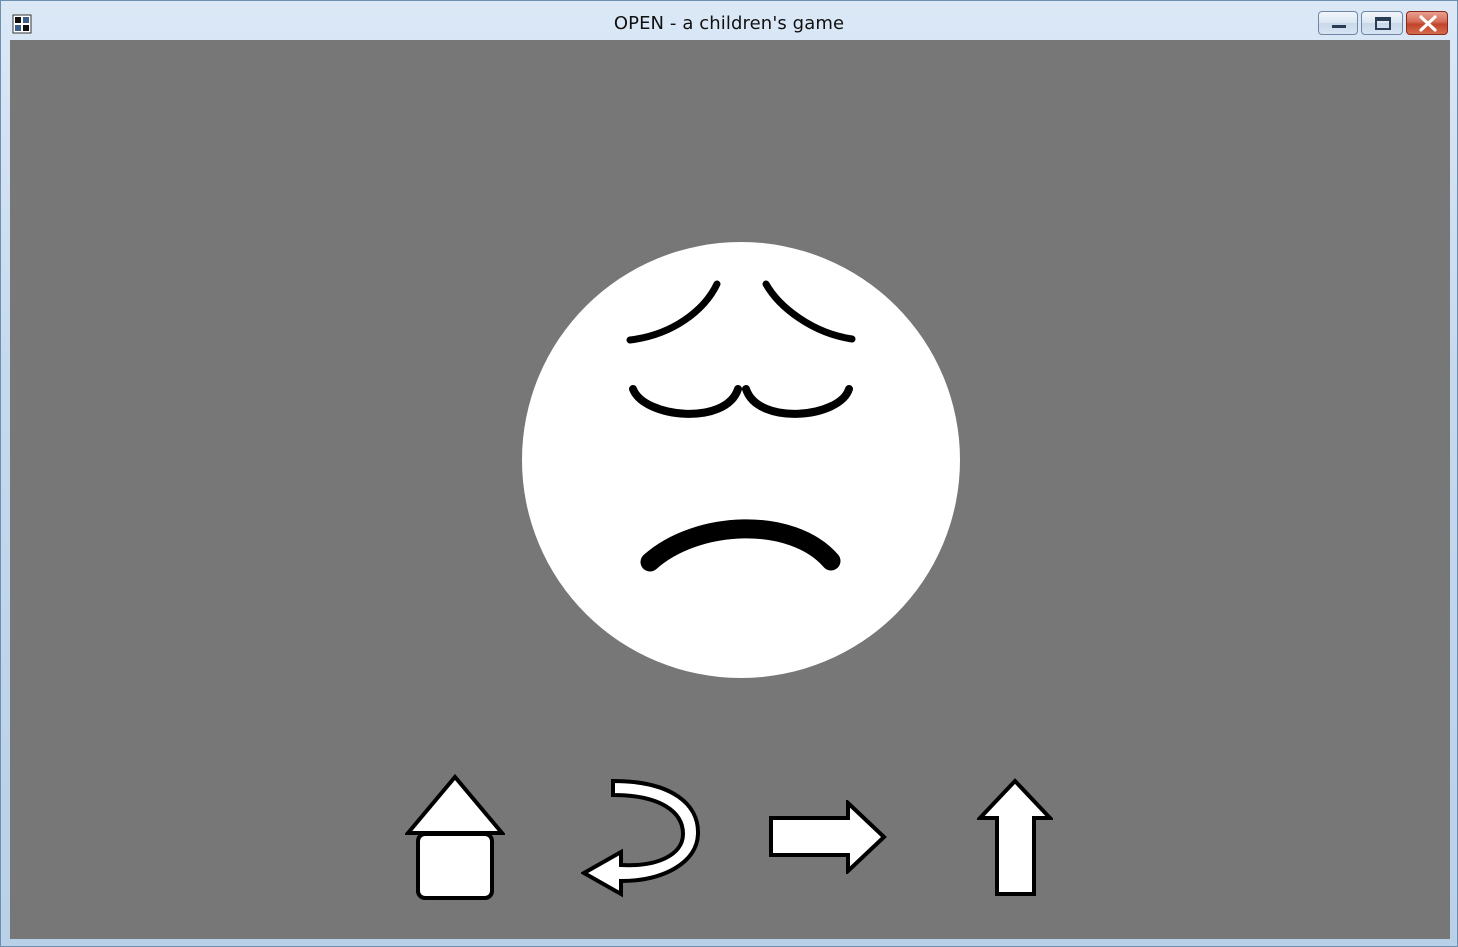 This screenshot has height=947, width=1458. Describe the element at coordinates (828, 837) in the screenshot. I see `right-arrow-icon` at that location.